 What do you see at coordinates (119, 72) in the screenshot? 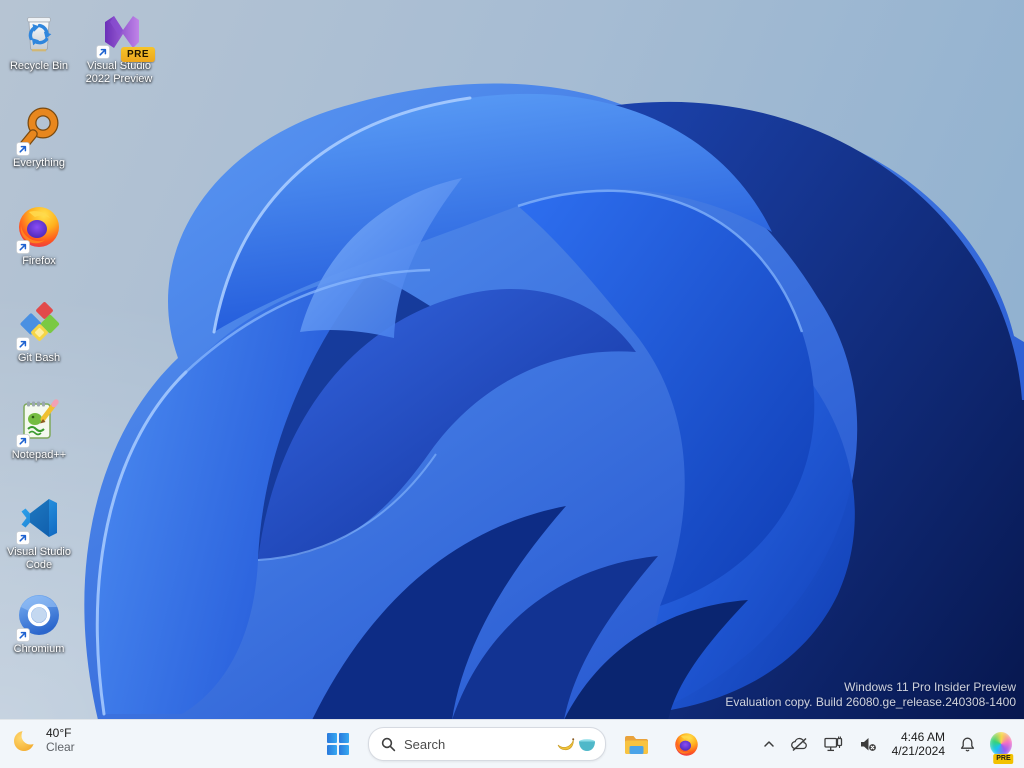
I see `desktop-icon-label: Visual Studio 2022 Preview` at bounding box center [119, 72].